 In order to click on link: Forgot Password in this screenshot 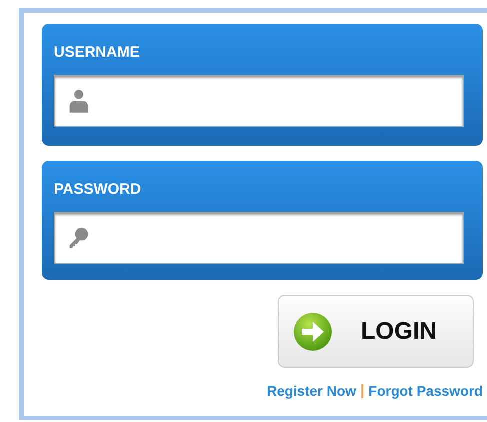, I will do `click(425, 390)`.